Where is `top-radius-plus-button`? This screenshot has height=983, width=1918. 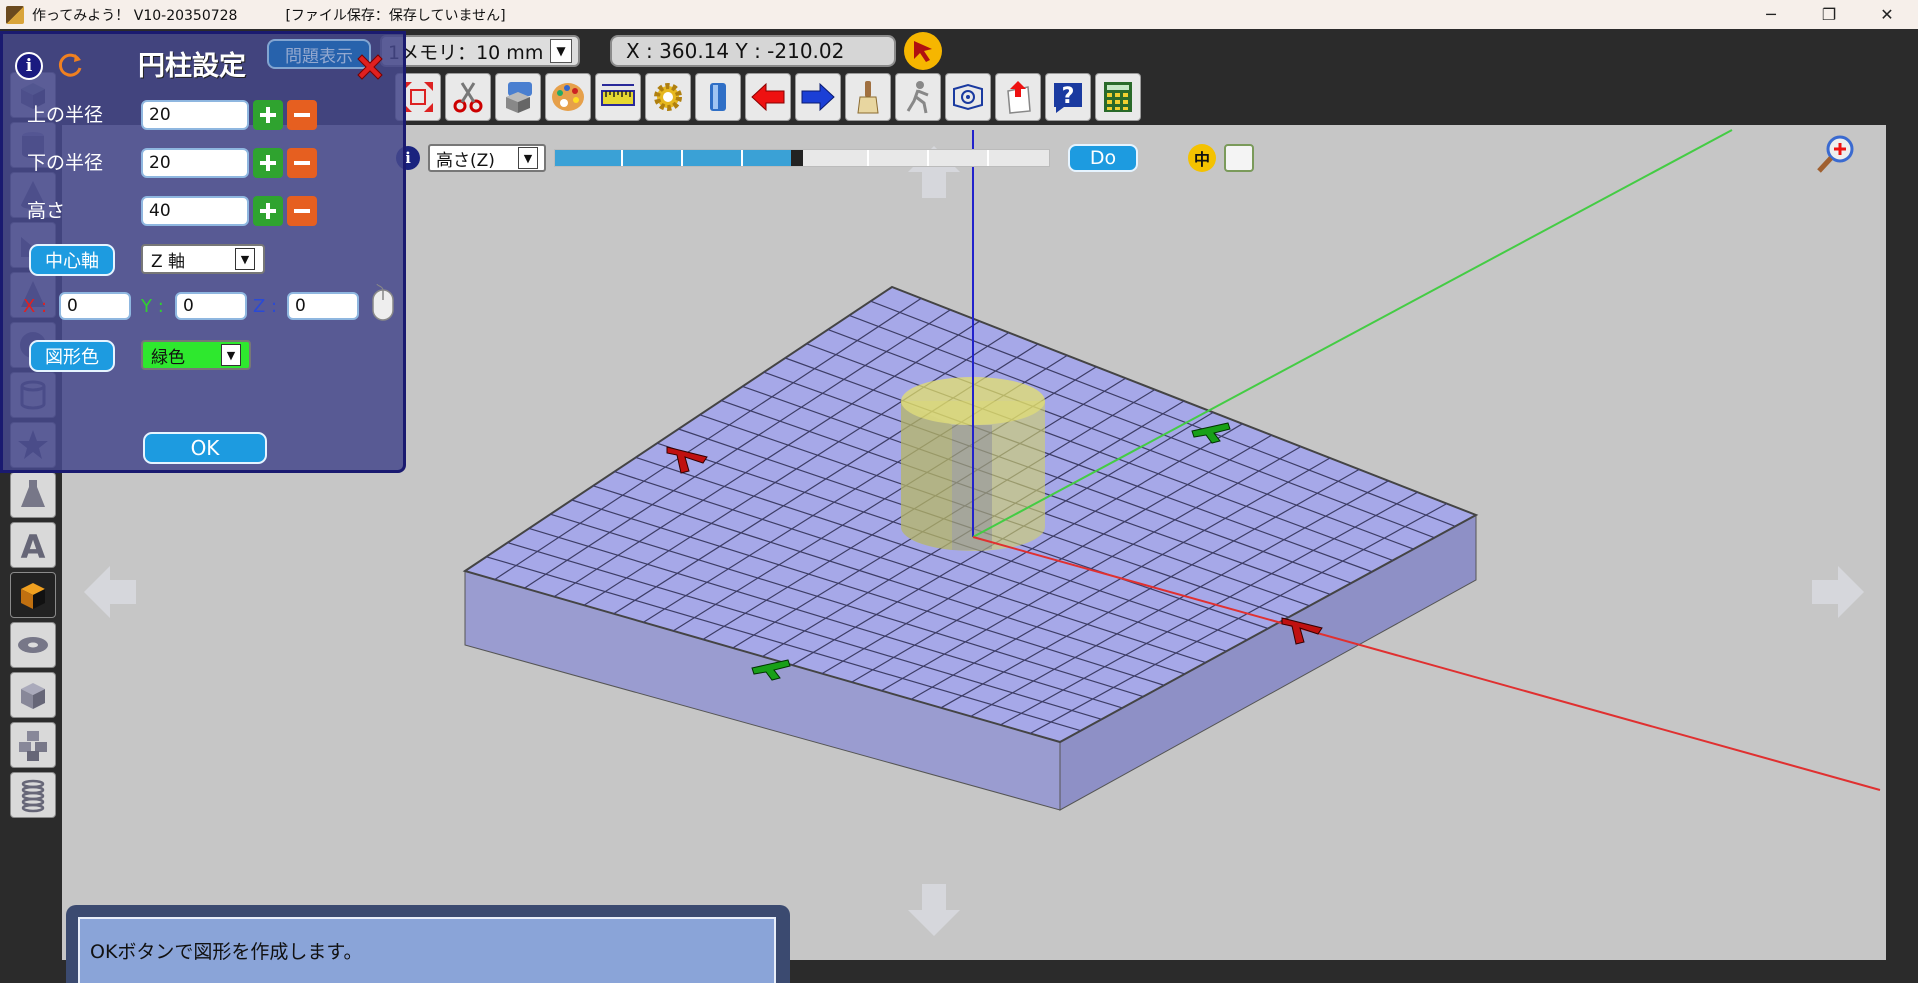
top-radius-plus-button is located at coordinates (268, 115).